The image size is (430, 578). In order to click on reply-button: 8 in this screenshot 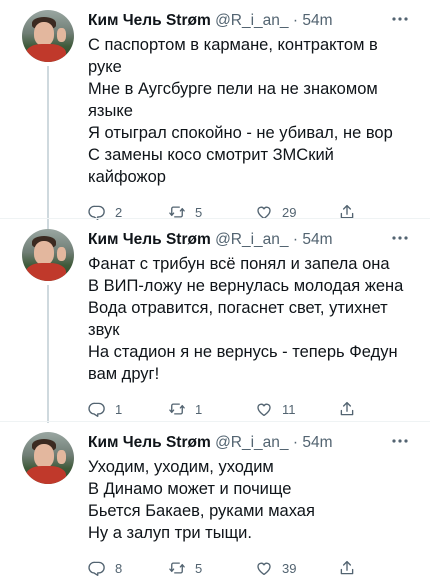, I will do `click(105, 568)`.